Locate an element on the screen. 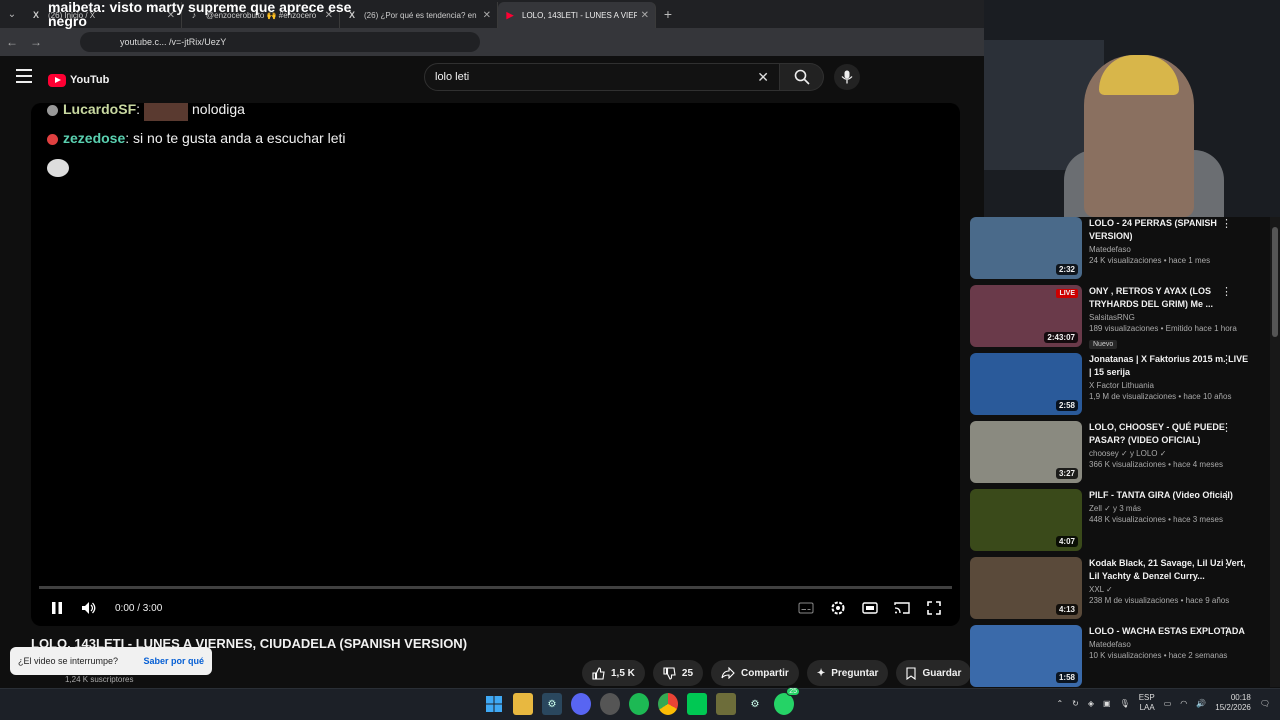 The width and height of the screenshot is (1280, 720). channel-name: SalsitasRNG is located at coordinates (1179, 317).